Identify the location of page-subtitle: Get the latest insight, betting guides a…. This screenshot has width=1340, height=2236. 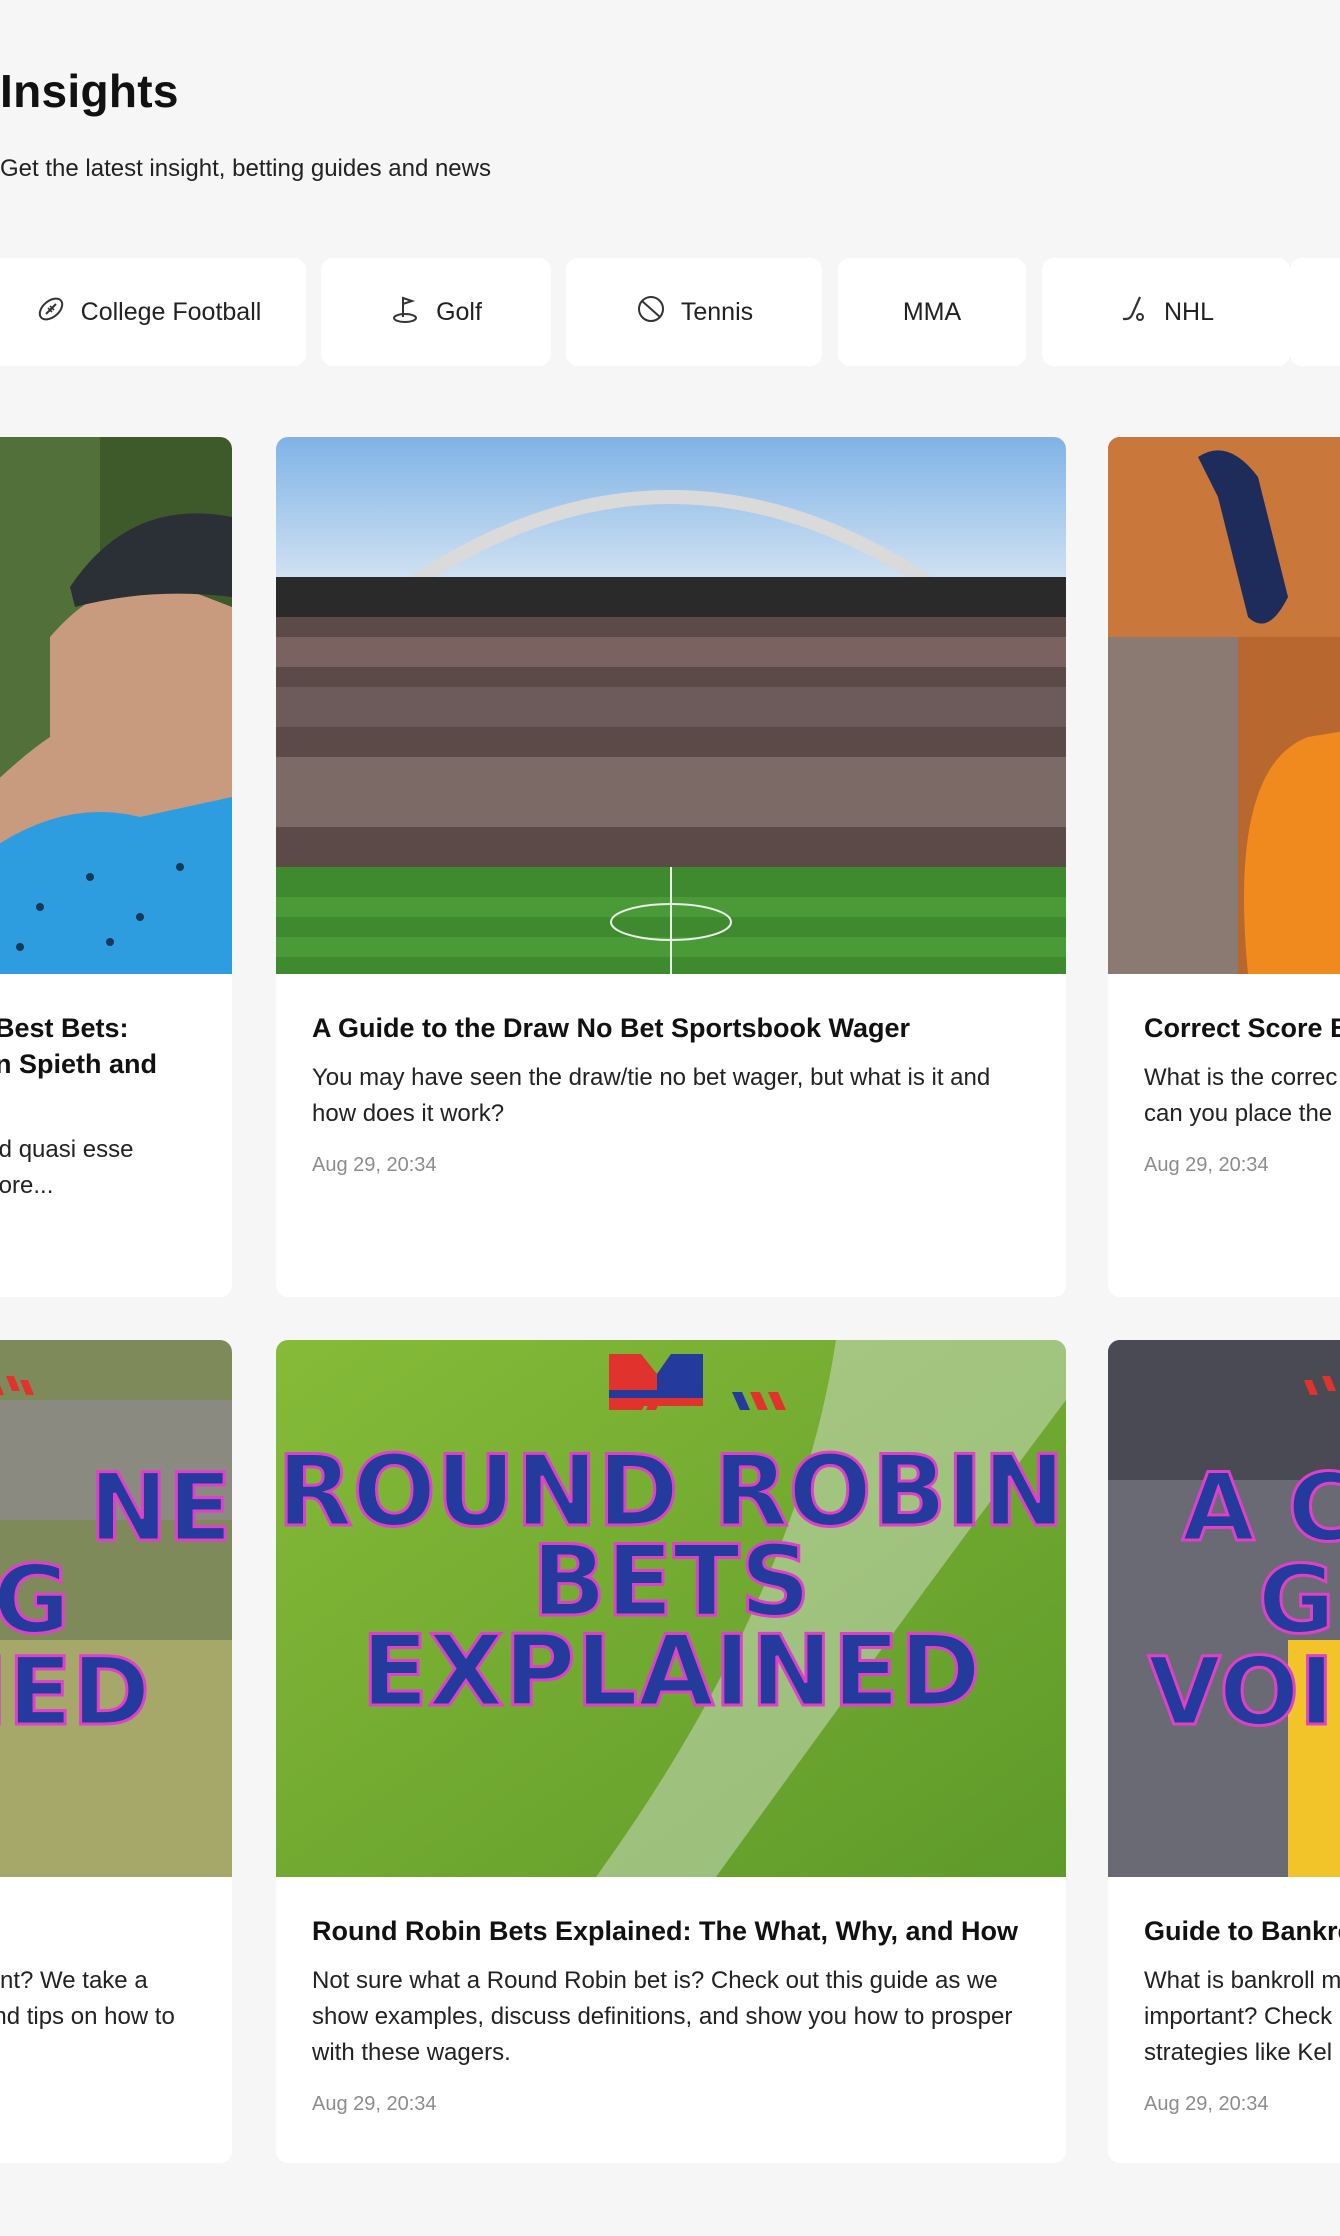
(245, 168).